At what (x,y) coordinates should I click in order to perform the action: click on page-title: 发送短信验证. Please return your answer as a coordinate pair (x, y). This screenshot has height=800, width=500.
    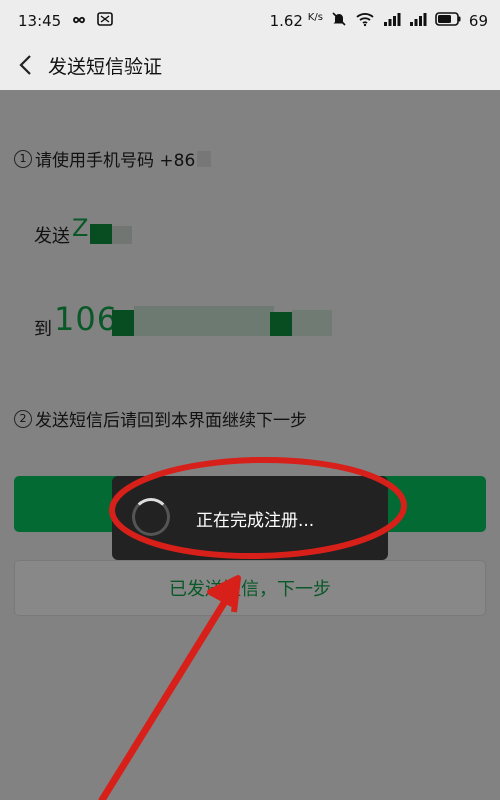
    Looking at the image, I should click on (105, 67).